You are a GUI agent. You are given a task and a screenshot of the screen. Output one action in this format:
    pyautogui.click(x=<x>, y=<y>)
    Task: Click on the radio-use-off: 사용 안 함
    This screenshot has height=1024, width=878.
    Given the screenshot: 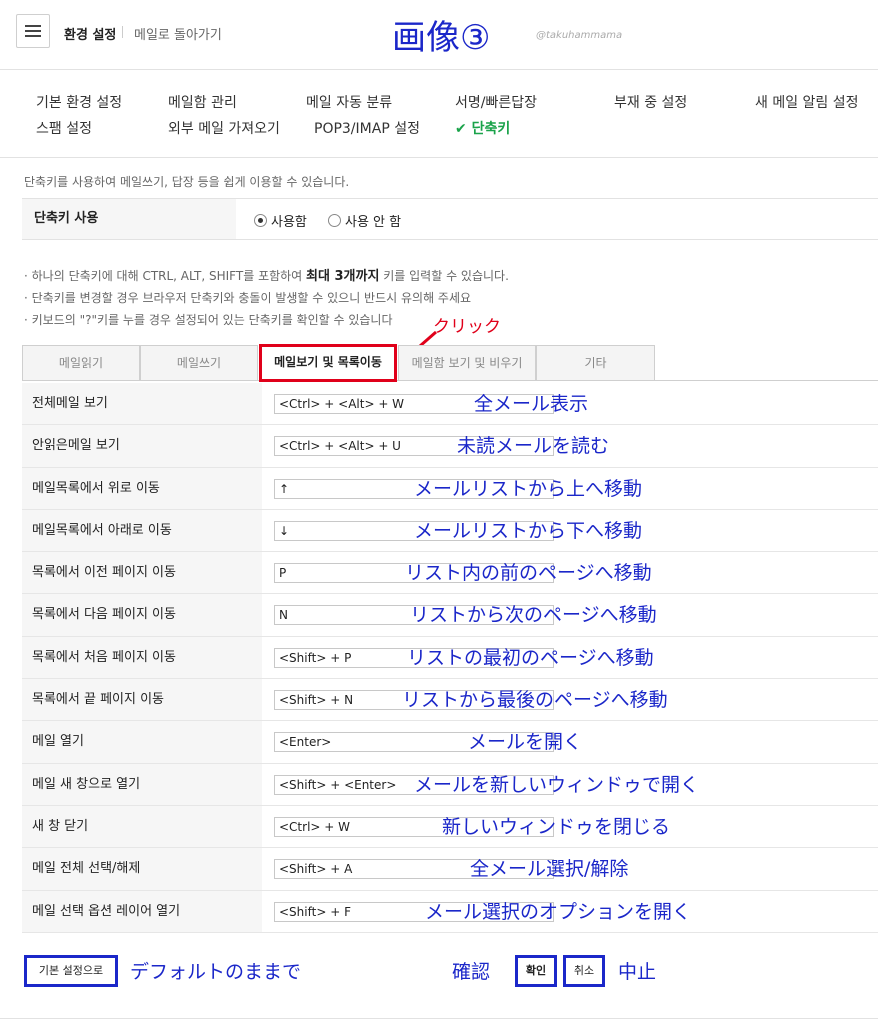 What is the action you would take?
    pyautogui.click(x=364, y=220)
    